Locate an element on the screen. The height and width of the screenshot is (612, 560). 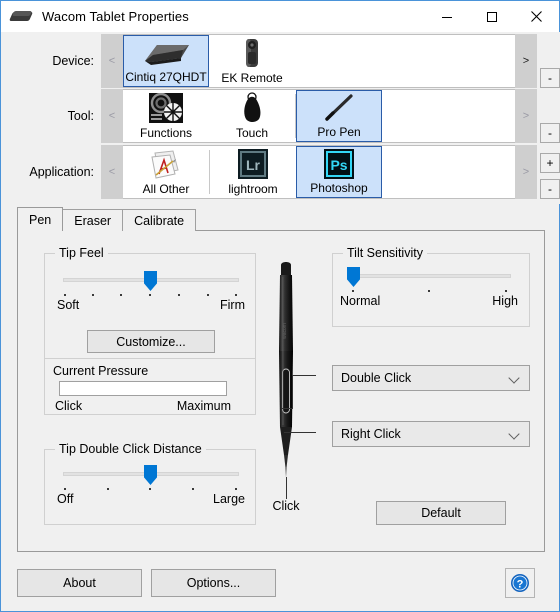
application-item-label: Photoshop is located at coordinates (339, 188).